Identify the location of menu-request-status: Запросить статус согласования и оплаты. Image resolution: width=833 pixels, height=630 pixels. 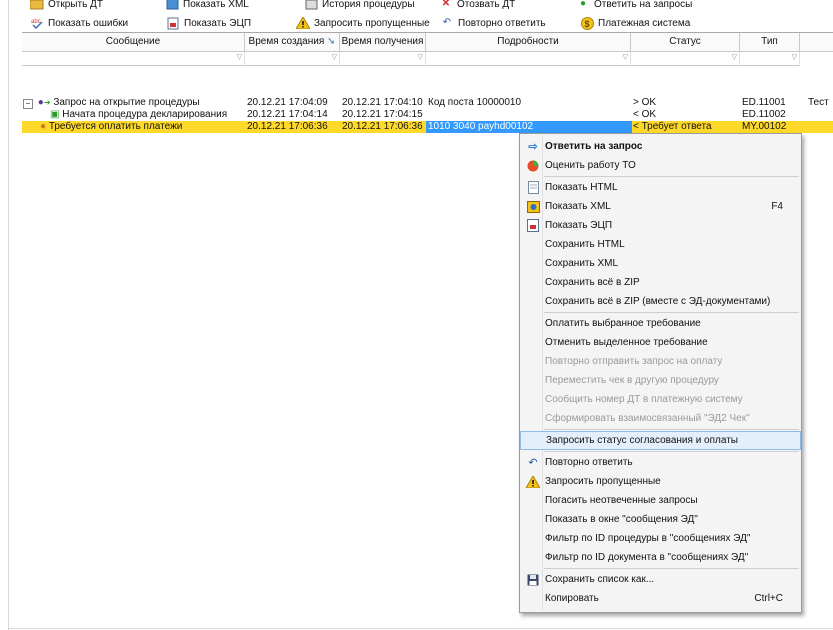
(660, 440).